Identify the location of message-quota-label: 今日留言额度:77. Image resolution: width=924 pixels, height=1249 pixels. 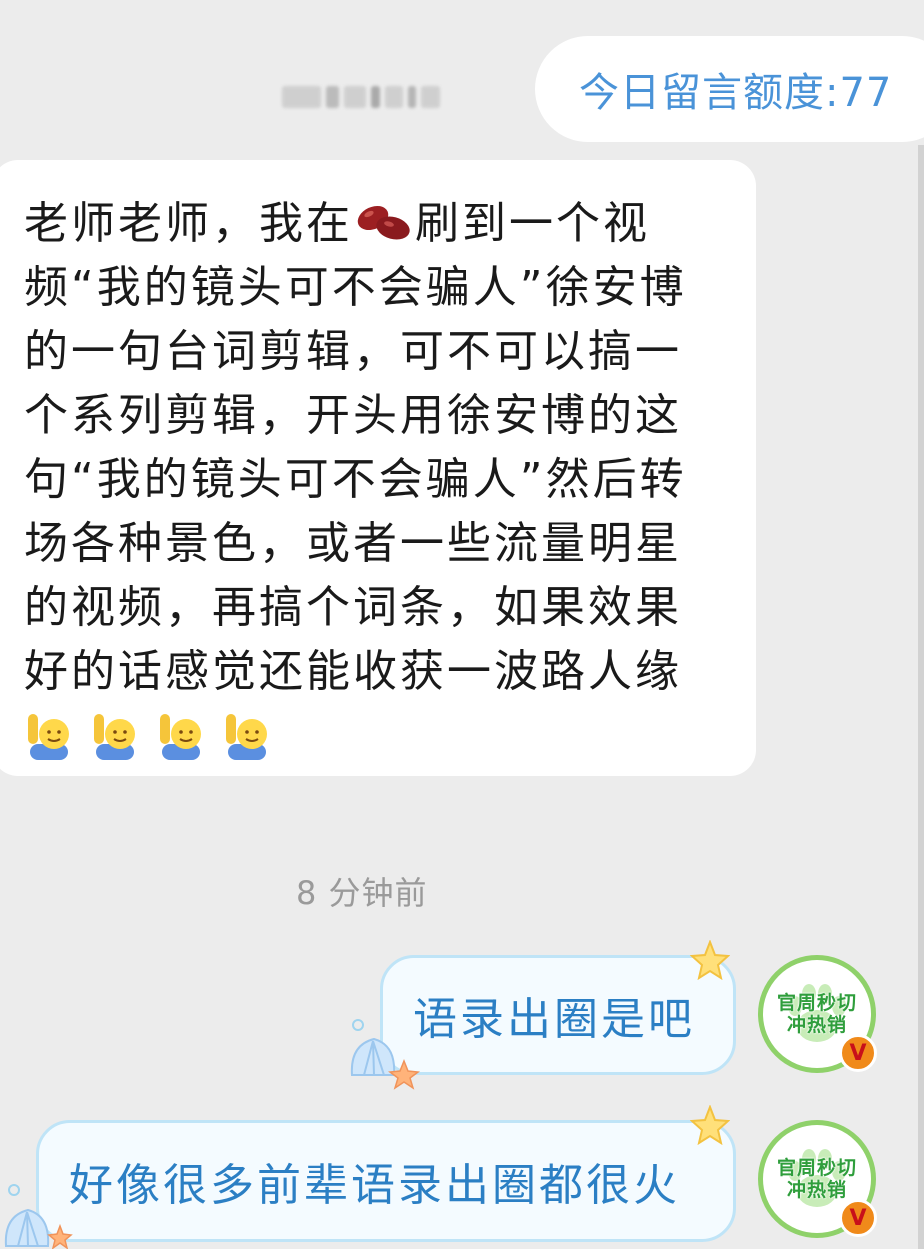
(736, 93).